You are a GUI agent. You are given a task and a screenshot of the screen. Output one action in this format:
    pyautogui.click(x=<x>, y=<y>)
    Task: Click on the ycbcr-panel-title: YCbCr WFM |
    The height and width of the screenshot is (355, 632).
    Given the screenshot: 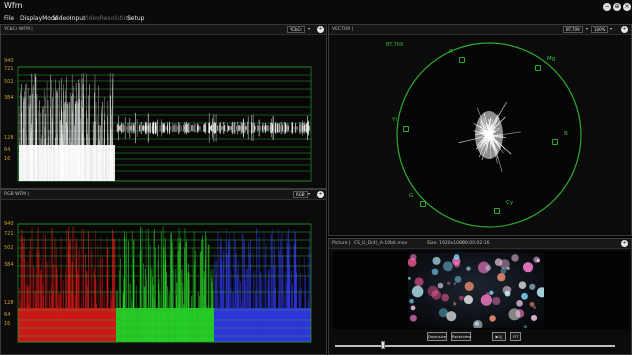 What is the action you would take?
    pyautogui.click(x=18, y=29)
    